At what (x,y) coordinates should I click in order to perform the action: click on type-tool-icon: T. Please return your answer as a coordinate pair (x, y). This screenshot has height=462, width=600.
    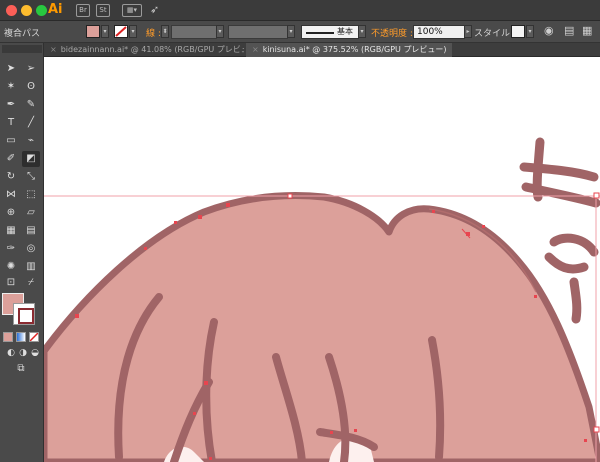
    Looking at the image, I should click on (11, 123).